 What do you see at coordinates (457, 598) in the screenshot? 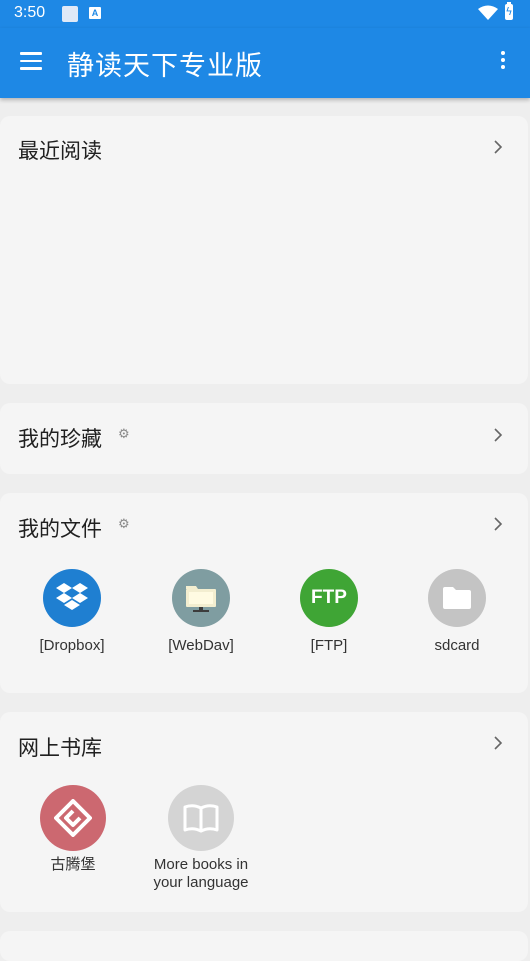
I see `folder-icon` at bounding box center [457, 598].